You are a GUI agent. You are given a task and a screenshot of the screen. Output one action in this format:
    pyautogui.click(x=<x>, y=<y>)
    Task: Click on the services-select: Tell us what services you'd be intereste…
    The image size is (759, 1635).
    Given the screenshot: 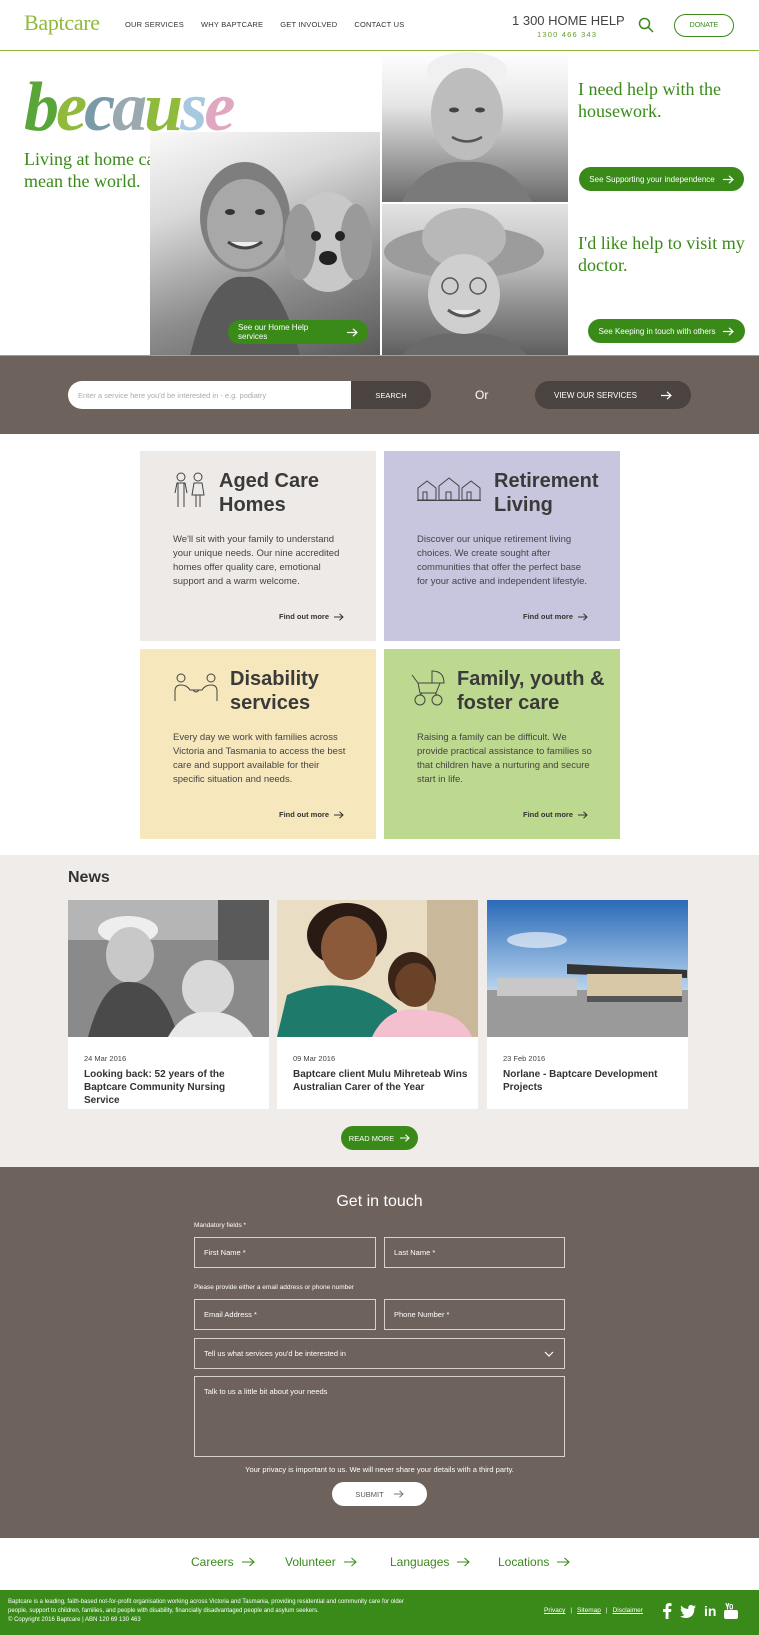 What is the action you would take?
    pyautogui.click(x=379, y=1353)
    